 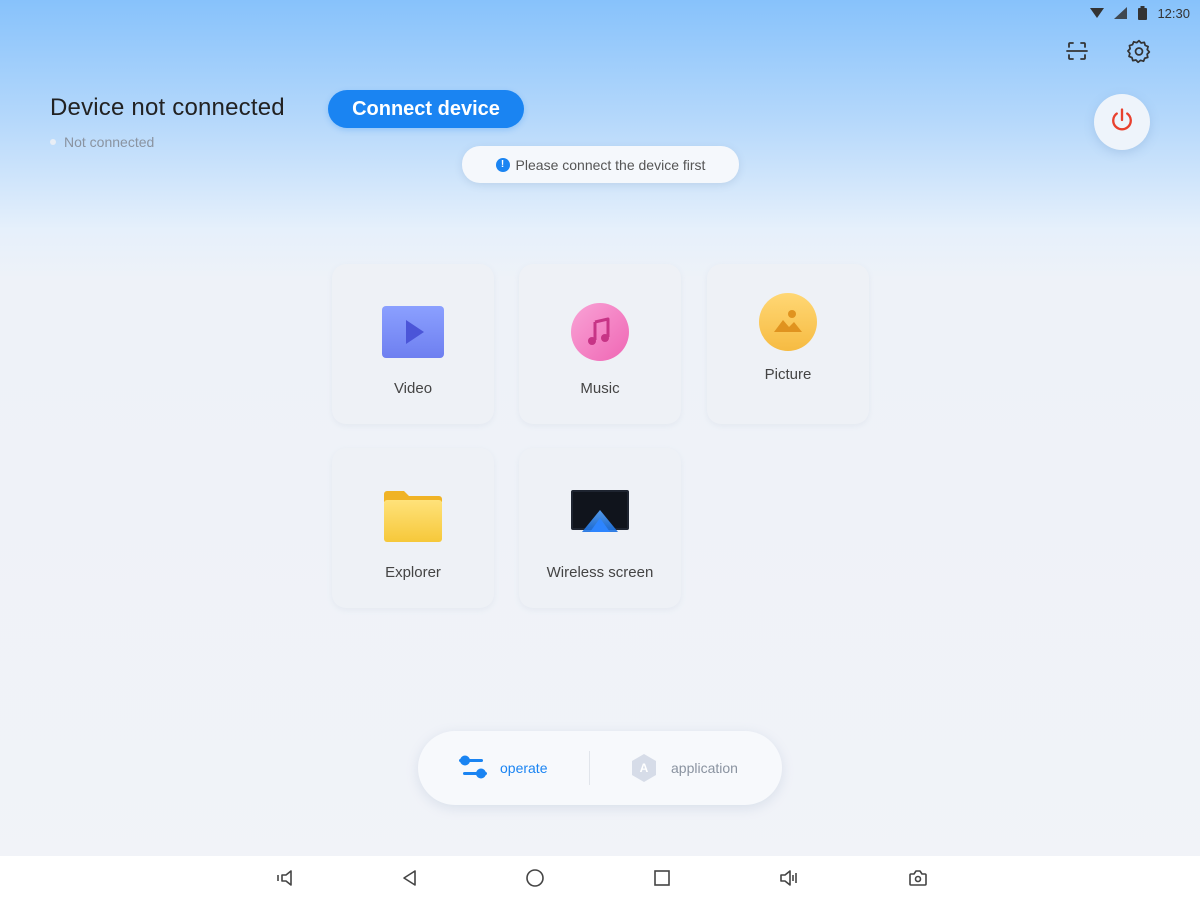 I want to click on cellular-signal-icon, so click(x=1121, y=13).